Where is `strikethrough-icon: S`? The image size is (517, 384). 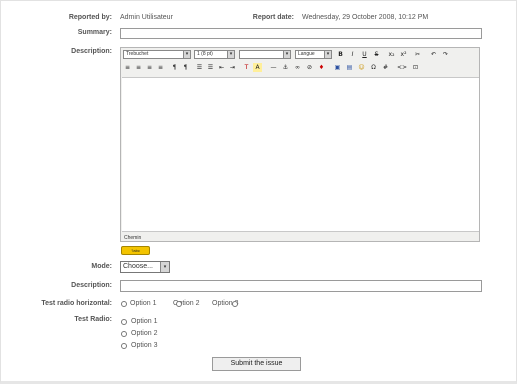 strikethrough-icon: S is located at coordinates (376, 54).